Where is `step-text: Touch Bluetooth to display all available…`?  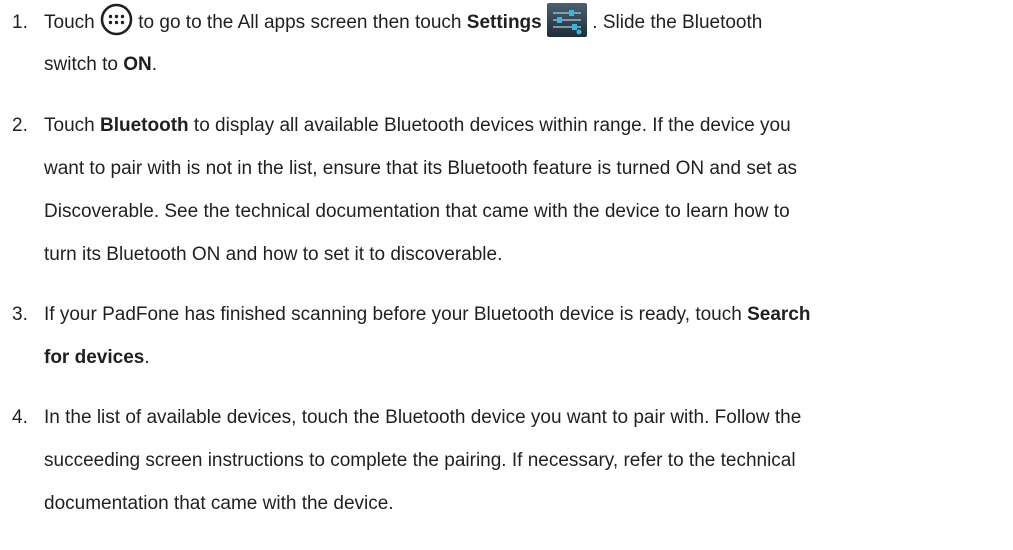
step-text: Touch Bluetooth to display all available… is located at coordinates (524, 126).